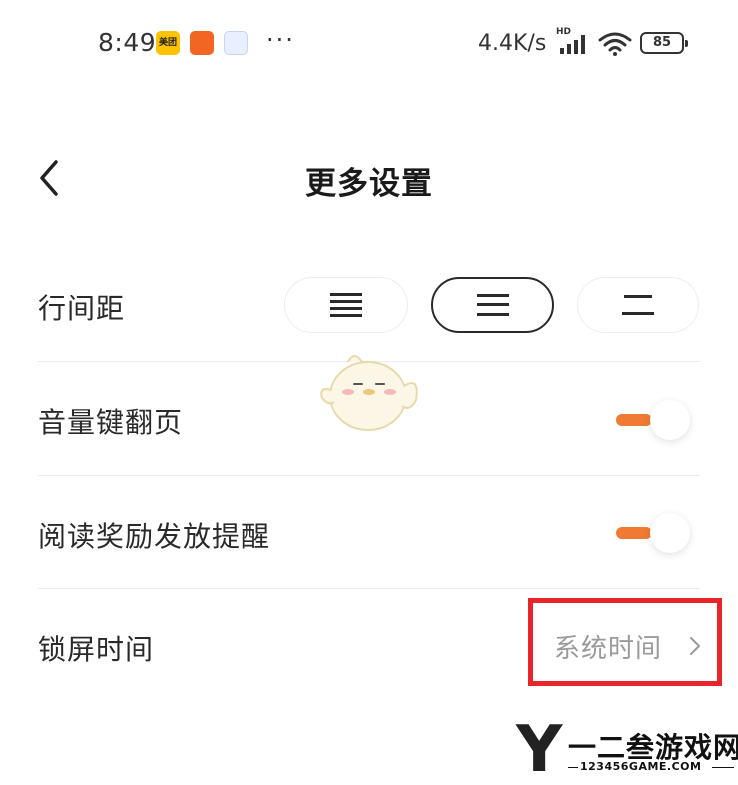 This screenshot has width=738, height=785. I want to click on line-spacing-wide-option, so click(638, 305).